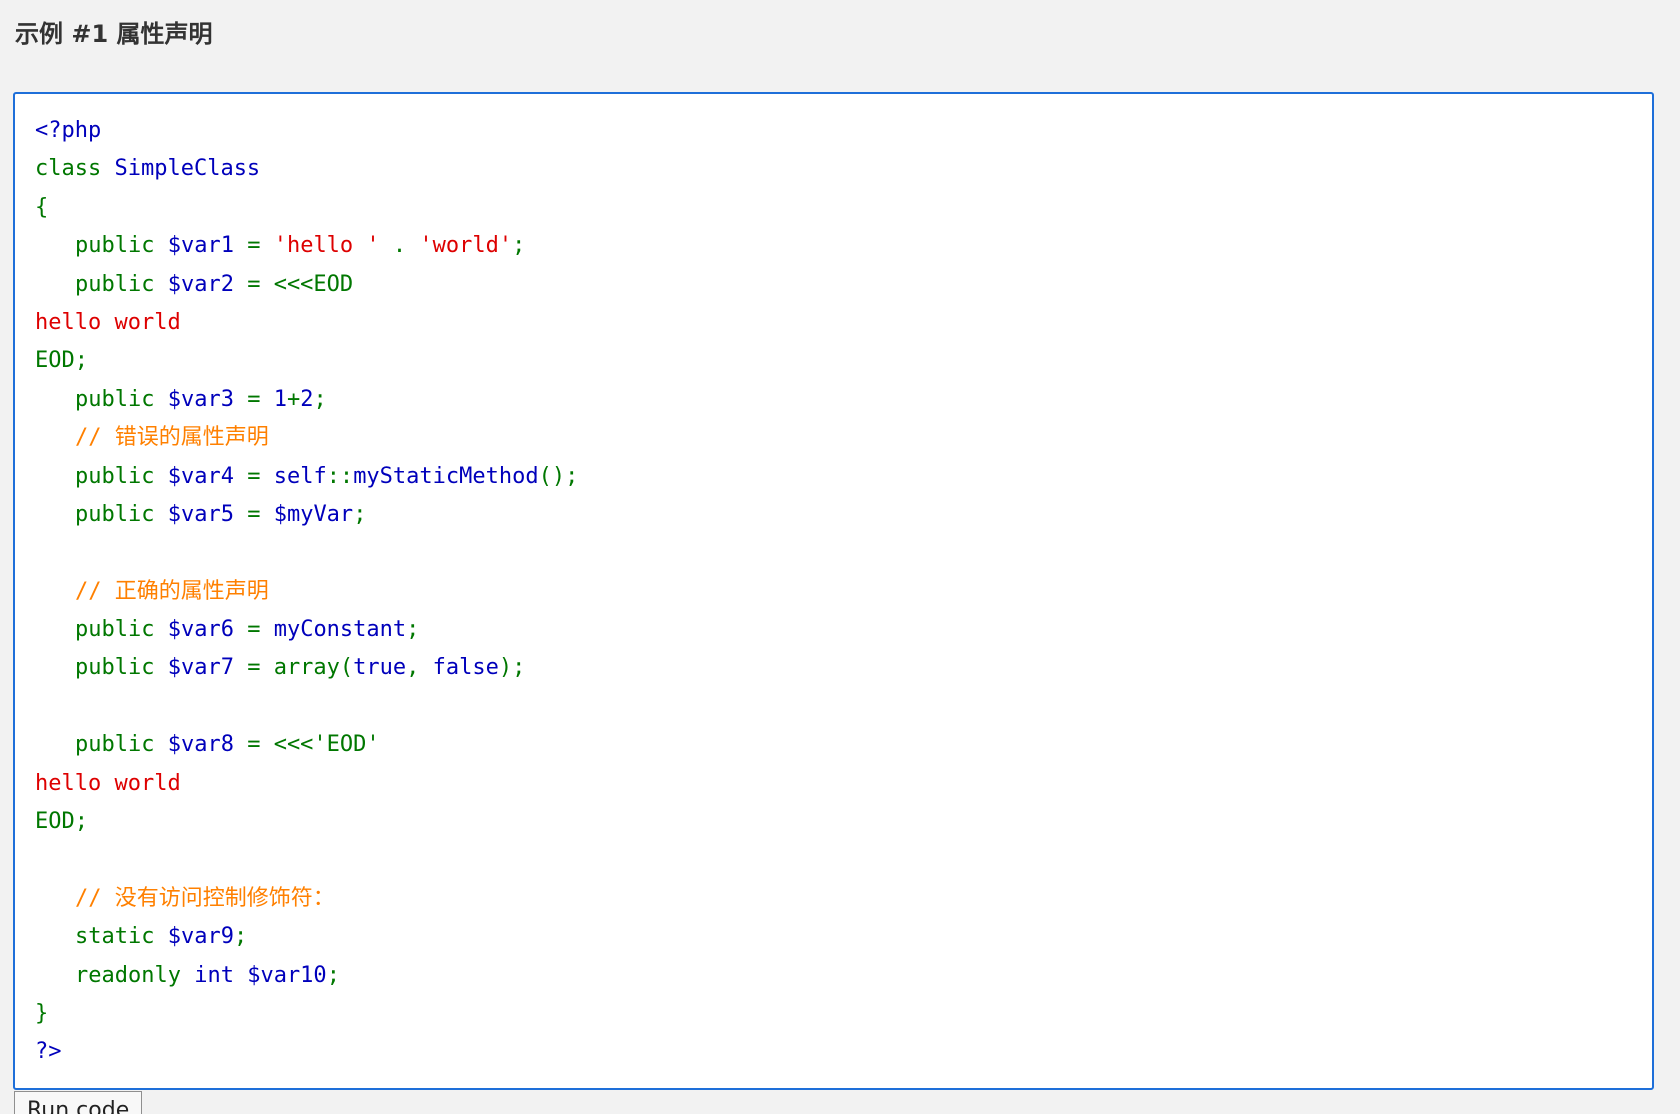  I want to click on code-line: // 正确的属性声明, so click(306, 592).